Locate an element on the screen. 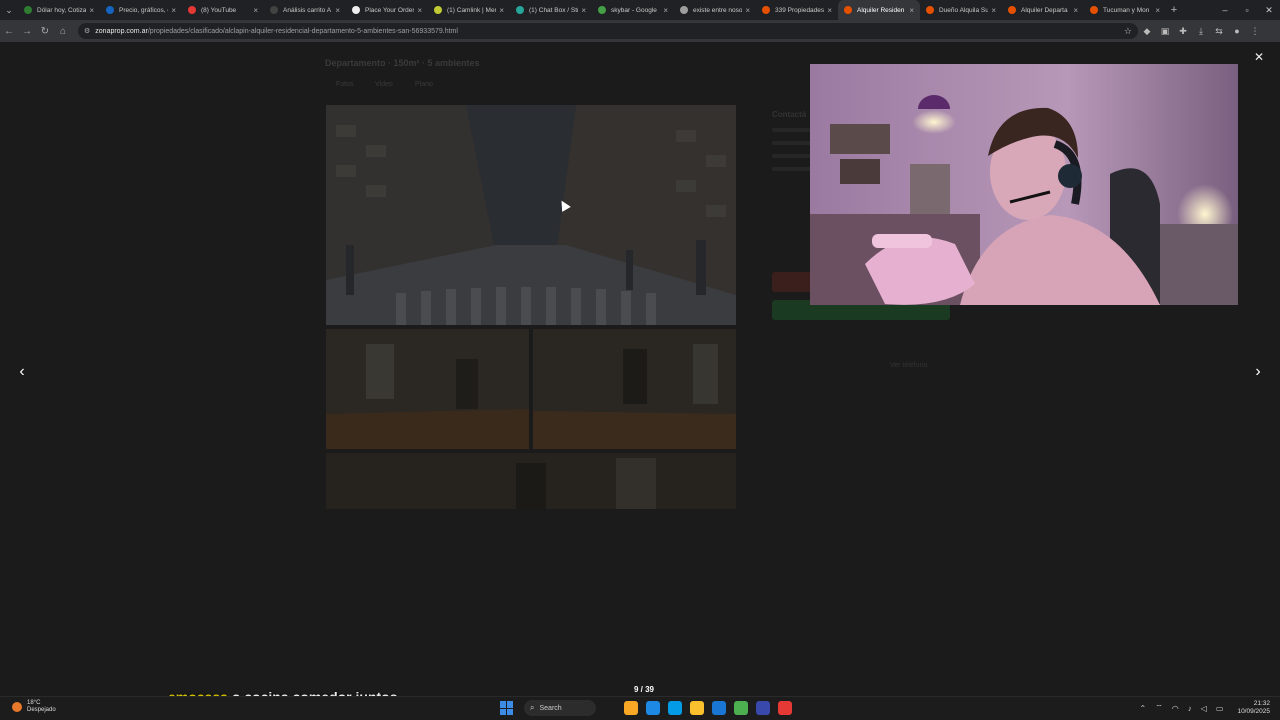 The width and height of the screenshot is (1280, 720). next-photo-button: › is located at coordinates (1258, 372).